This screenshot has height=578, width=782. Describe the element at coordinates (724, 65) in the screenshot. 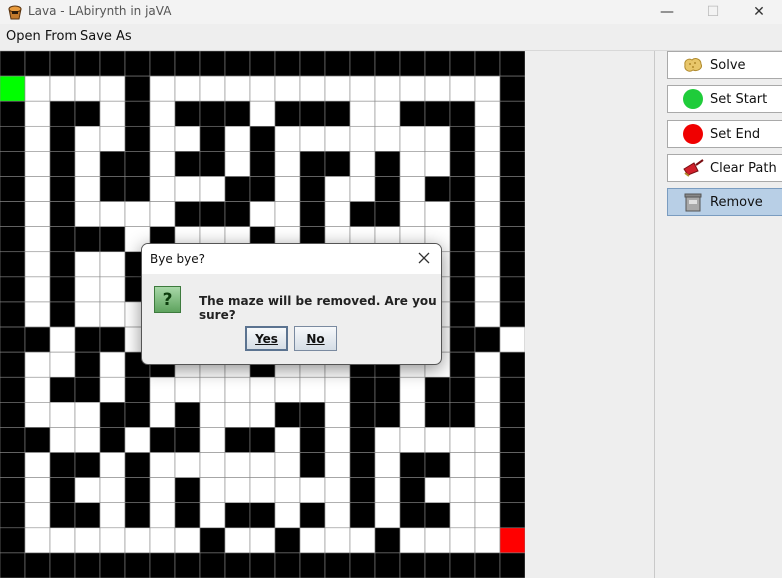

I see `solve-button: Solve` at that location.